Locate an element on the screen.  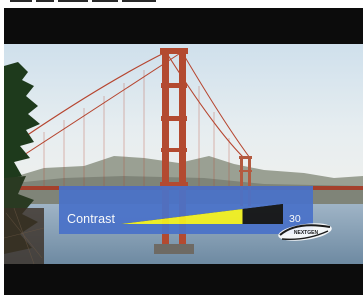
brand-swoosh-logo: NEXTGEN is located at coordinates (305, 232).